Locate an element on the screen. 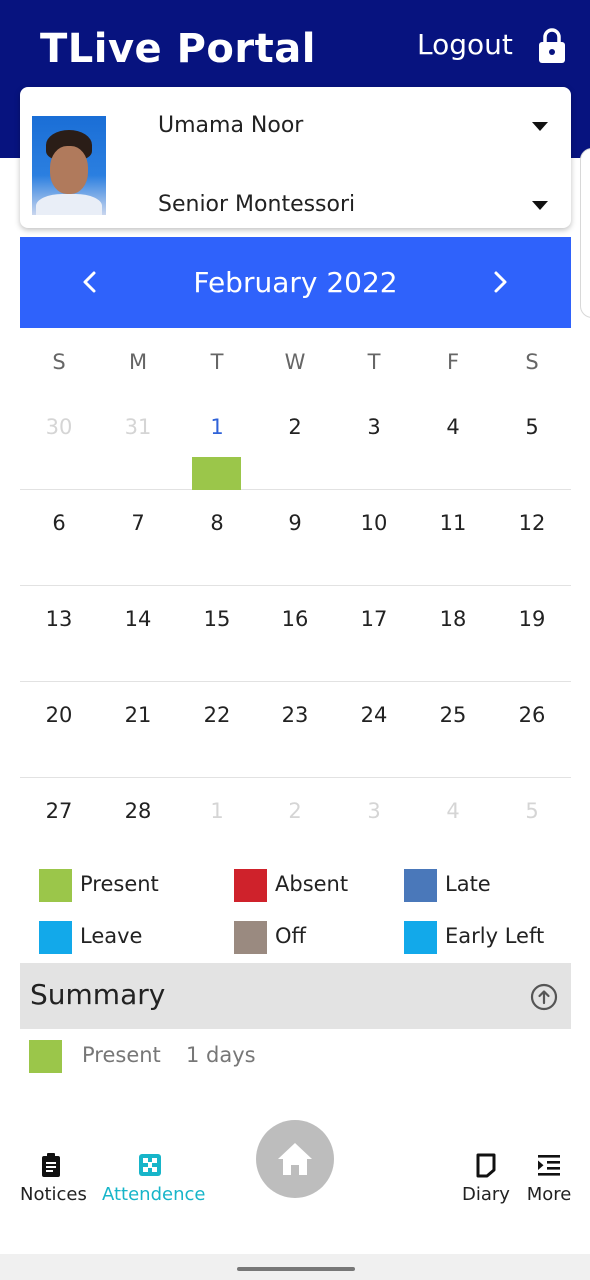  calendar-week: 13 14 15 16 17 18 19 is located at coordinates (295, 634).